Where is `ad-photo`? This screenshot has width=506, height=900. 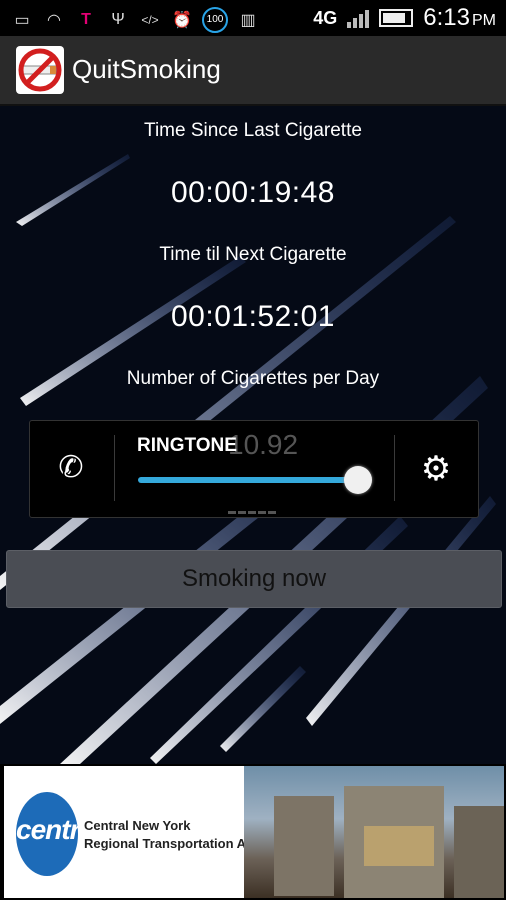
ad-photo is located at coordinates (374, 832).